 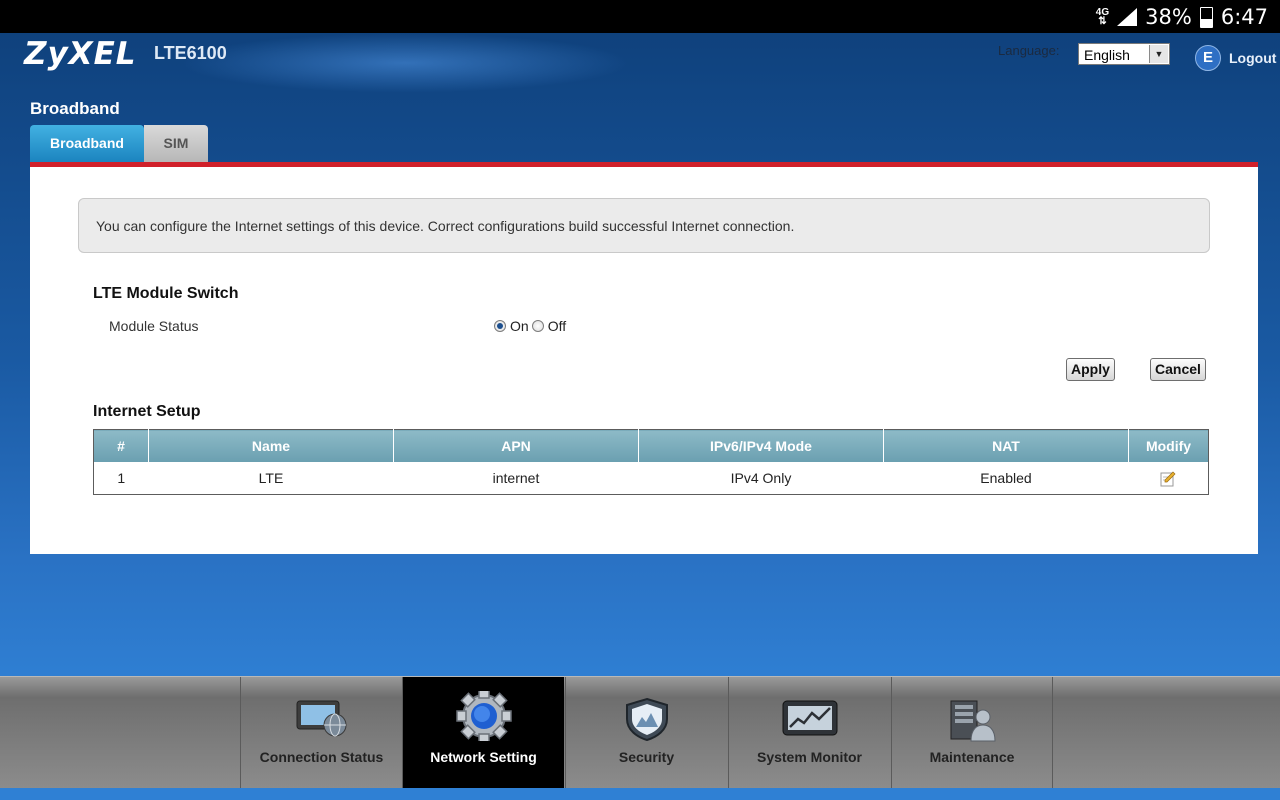 I want to click on table-row: 1 LTE internet IPv4 Only Enabled, so click(x=651, y=478).